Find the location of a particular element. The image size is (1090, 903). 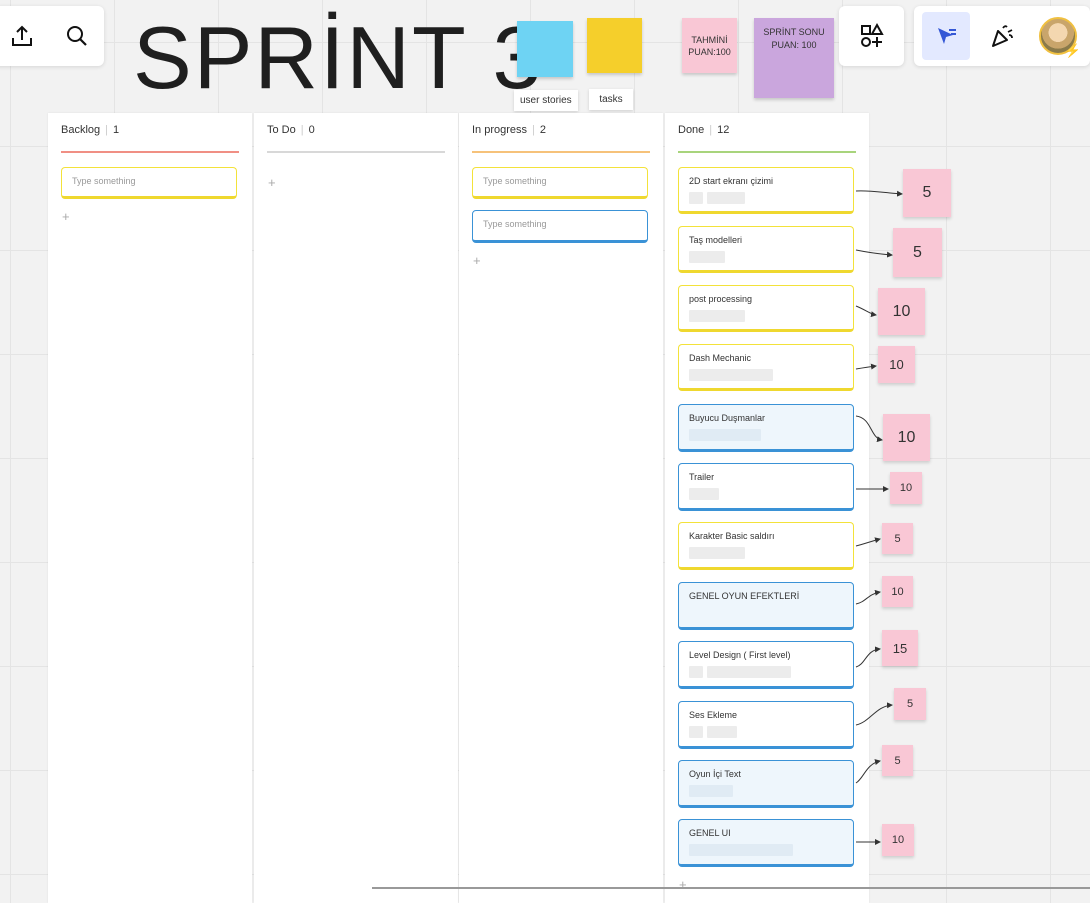

card: Buyucu Duşmanlar is located at coordinates (766, 428).